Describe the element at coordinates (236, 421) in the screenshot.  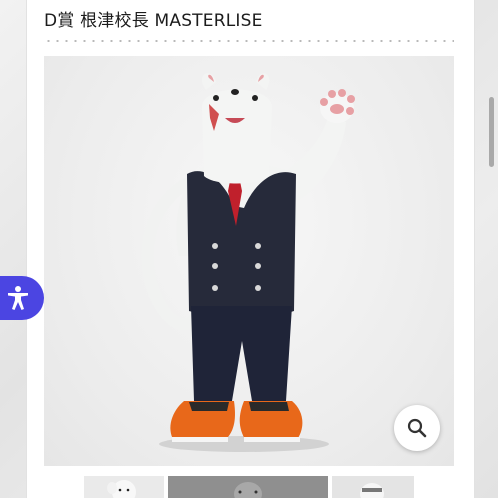
I see `shoes` at that location.